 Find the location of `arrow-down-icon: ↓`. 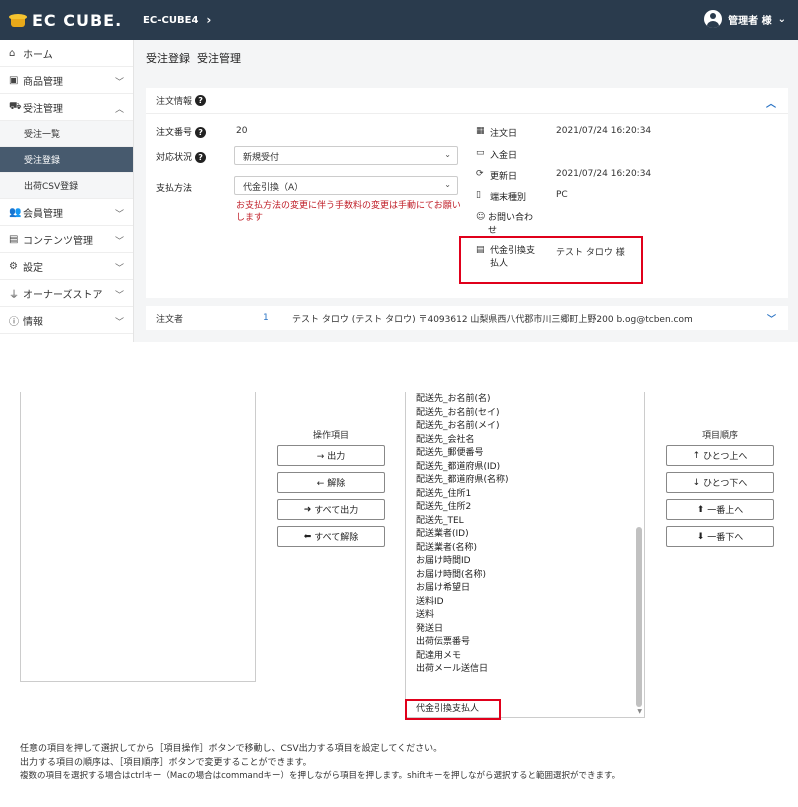

arrow-down-icon: ↓ is located at coordinates (696, 482).